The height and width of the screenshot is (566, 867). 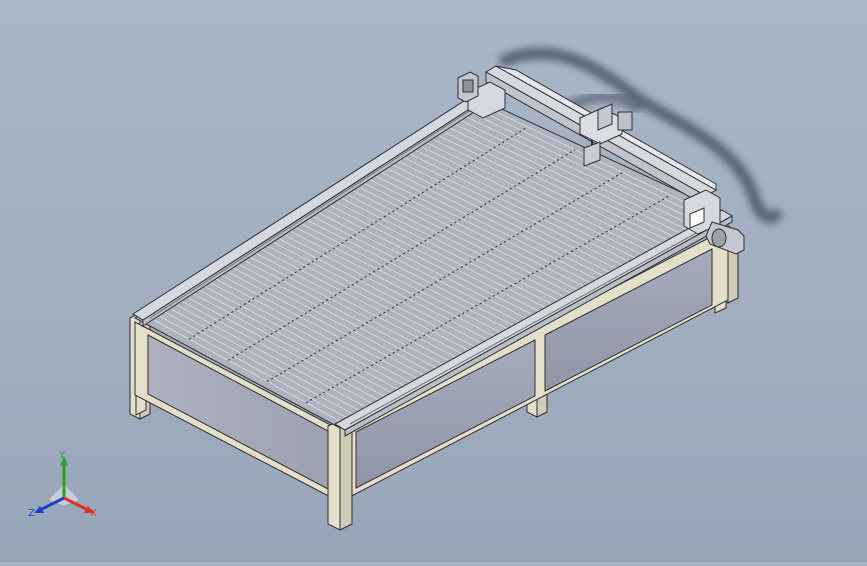 What do you see at coordinates (66, 488) in the screenshot?
I see `coordinate-triad: Y X Z` at bounding box center [66, 488].